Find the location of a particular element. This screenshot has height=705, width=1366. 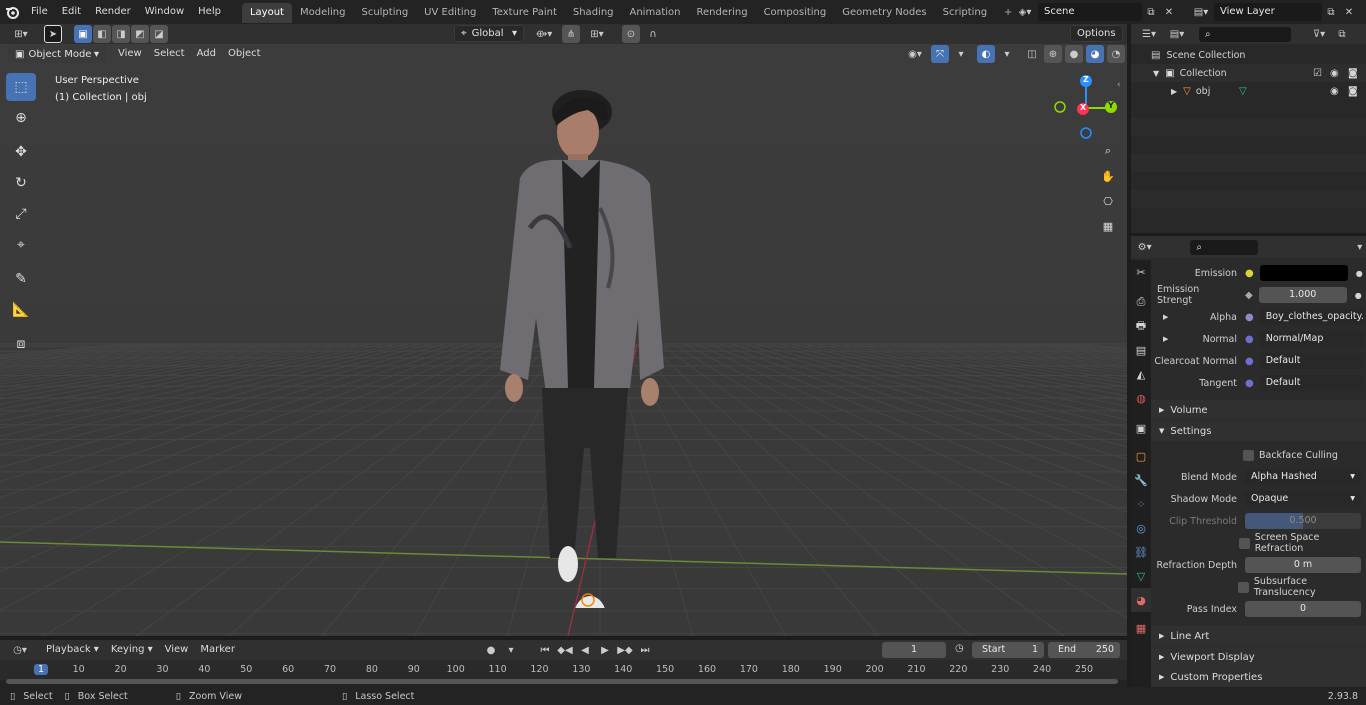

mode-dropdown: ▣ Object Mode ▾ is located at coordinates (57, 54).